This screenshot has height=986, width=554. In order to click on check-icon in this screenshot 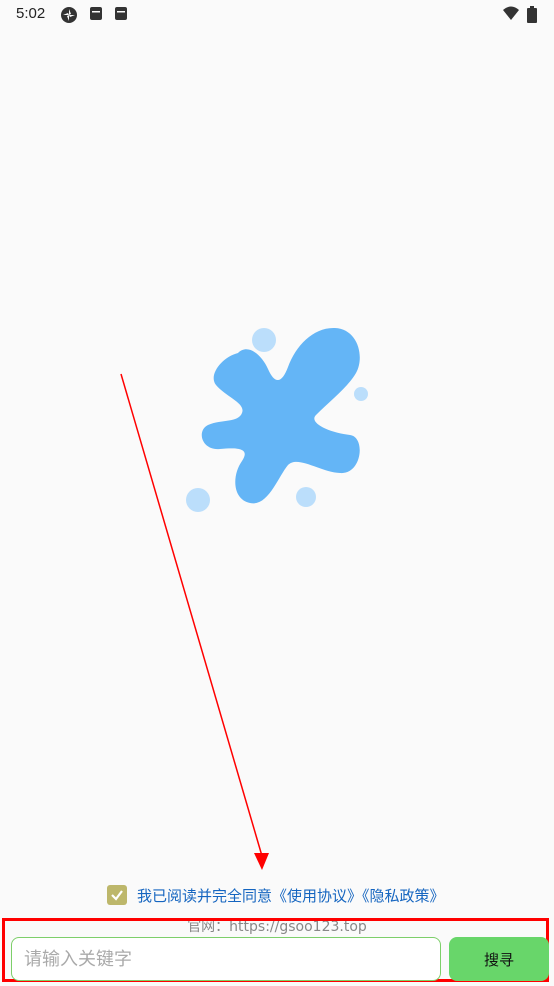, I will do `click(117, 895)`.